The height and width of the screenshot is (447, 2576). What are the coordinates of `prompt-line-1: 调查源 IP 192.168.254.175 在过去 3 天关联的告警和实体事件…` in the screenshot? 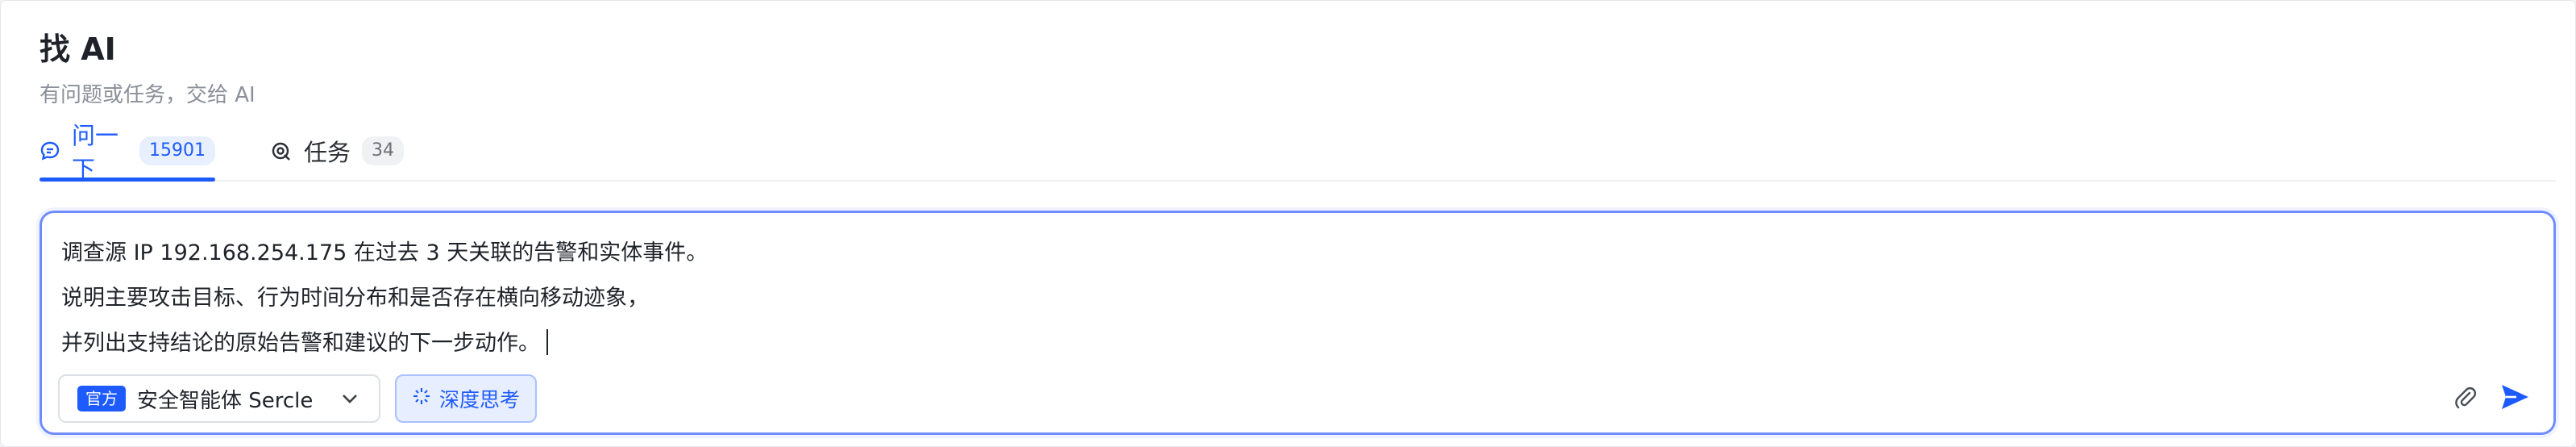 It's located at (384, 252).